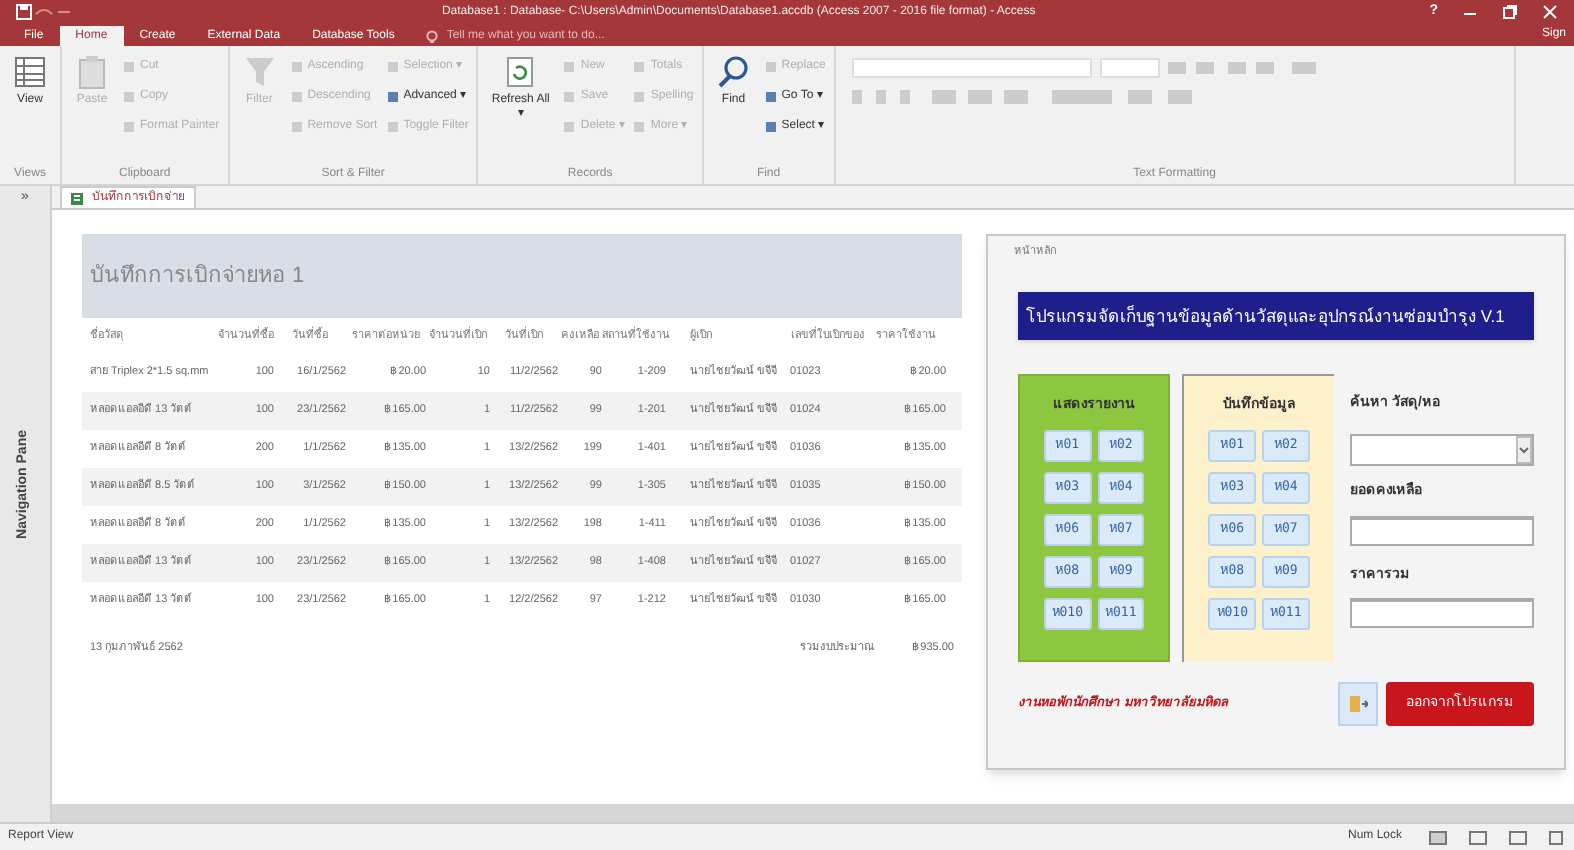 The width and height of the screenshot is (1574, 850). What do you see at coordinates (1129, 68) in the screenshot?
I see `font-size-field` at bounding box center [1129, 68].